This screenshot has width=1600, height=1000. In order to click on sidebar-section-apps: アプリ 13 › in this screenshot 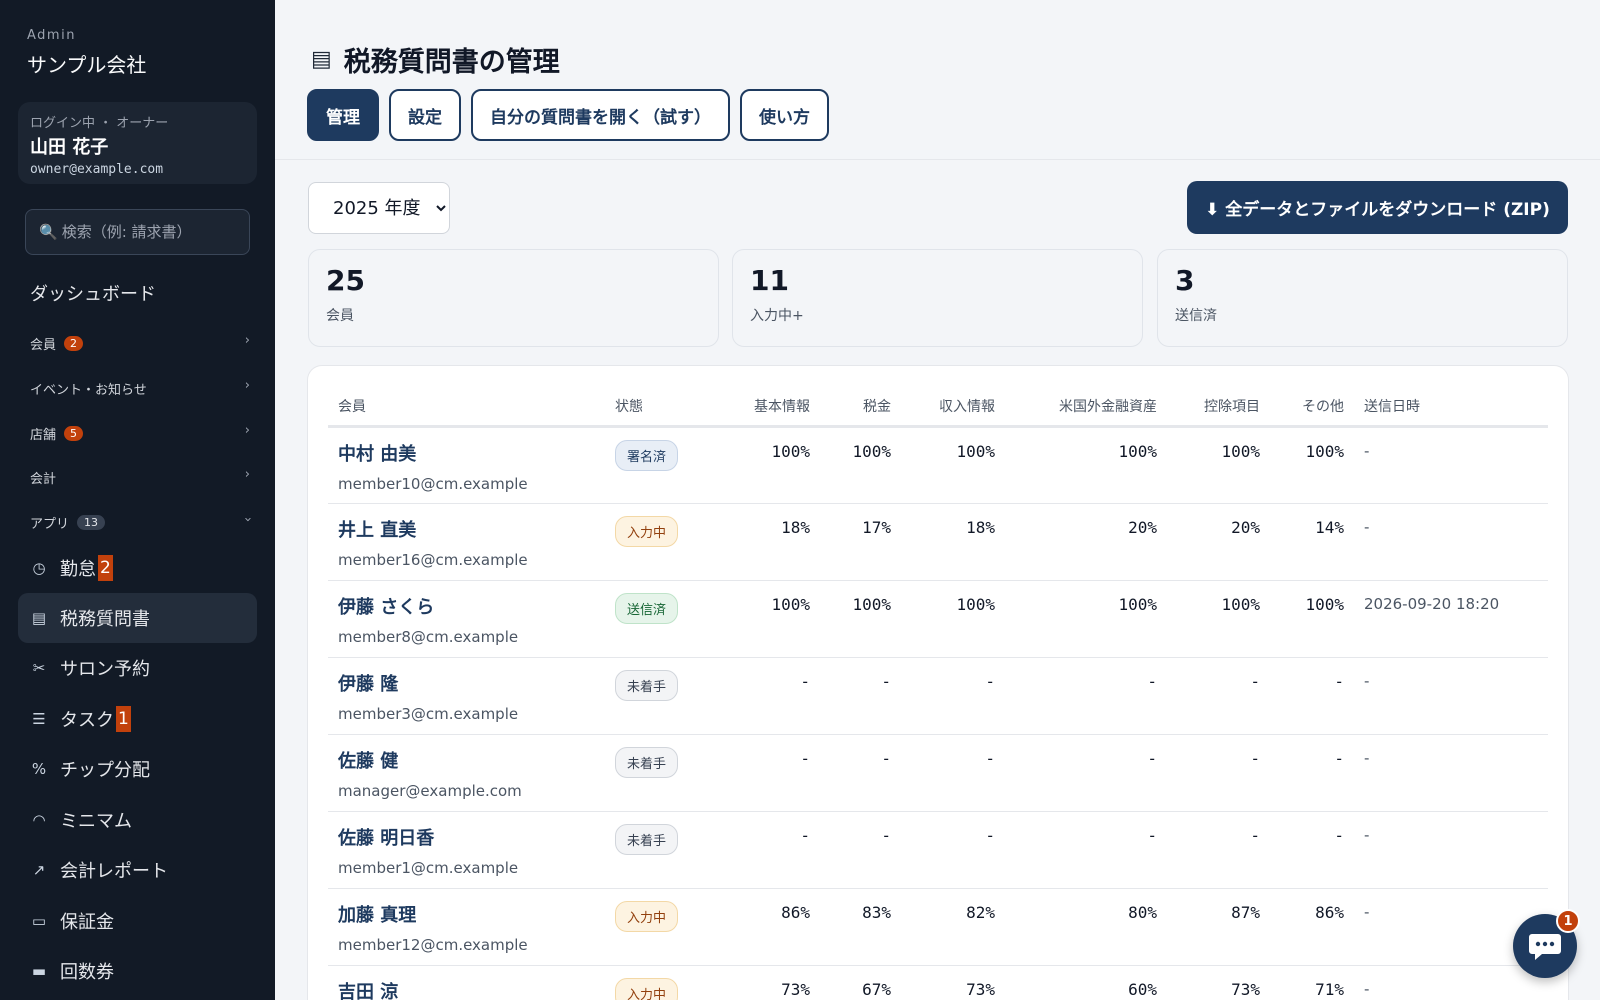, I will do `click(142, 522)`.